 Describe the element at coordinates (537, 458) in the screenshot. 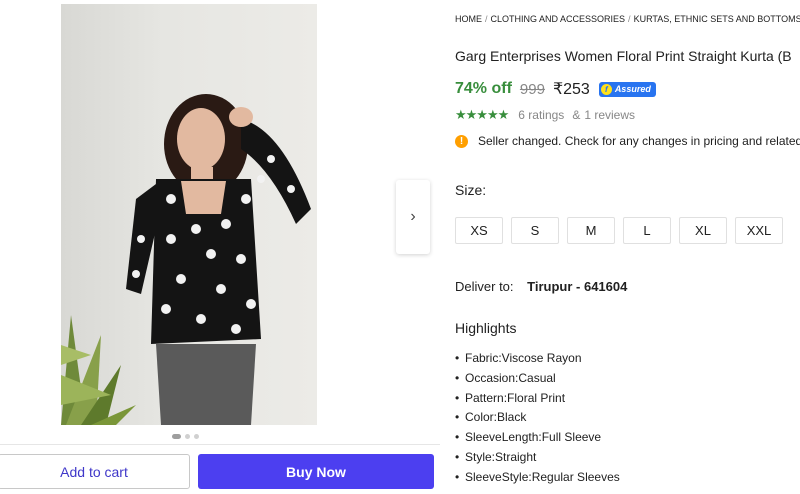

I see `highlight-item: • Style:Straight` at that location.